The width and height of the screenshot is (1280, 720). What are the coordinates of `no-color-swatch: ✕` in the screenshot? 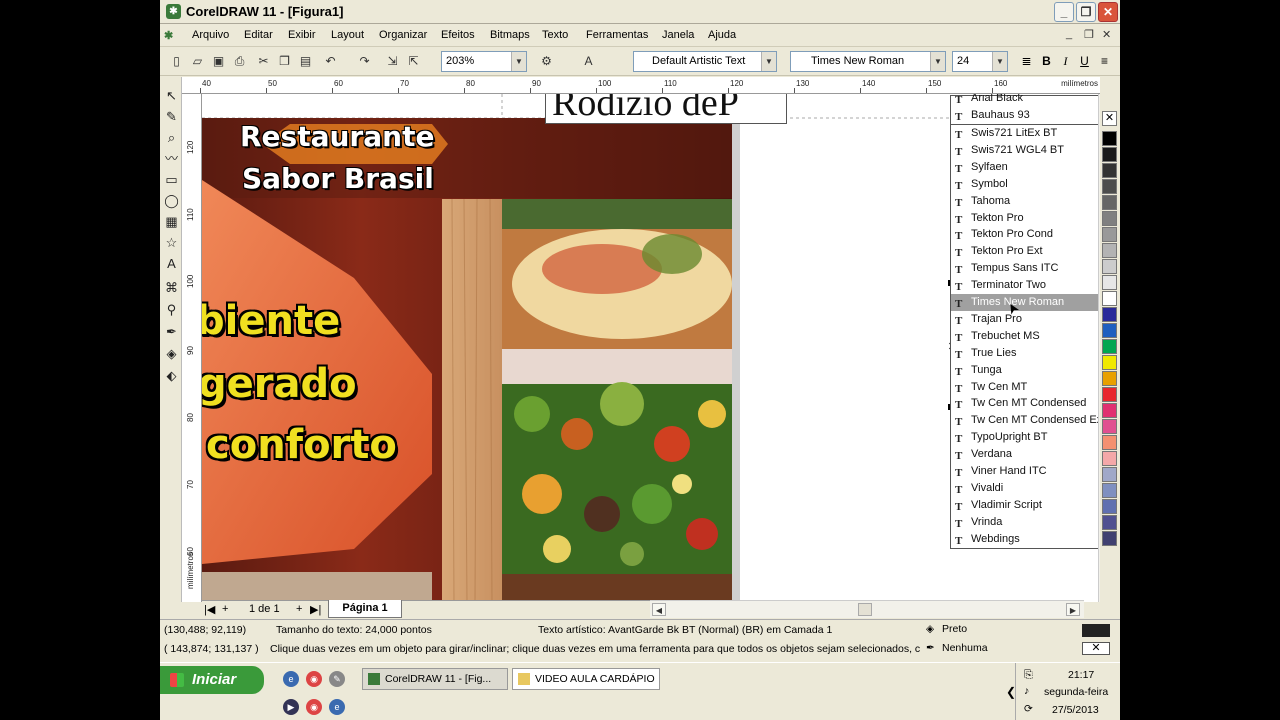 It's located at (1109, 118).